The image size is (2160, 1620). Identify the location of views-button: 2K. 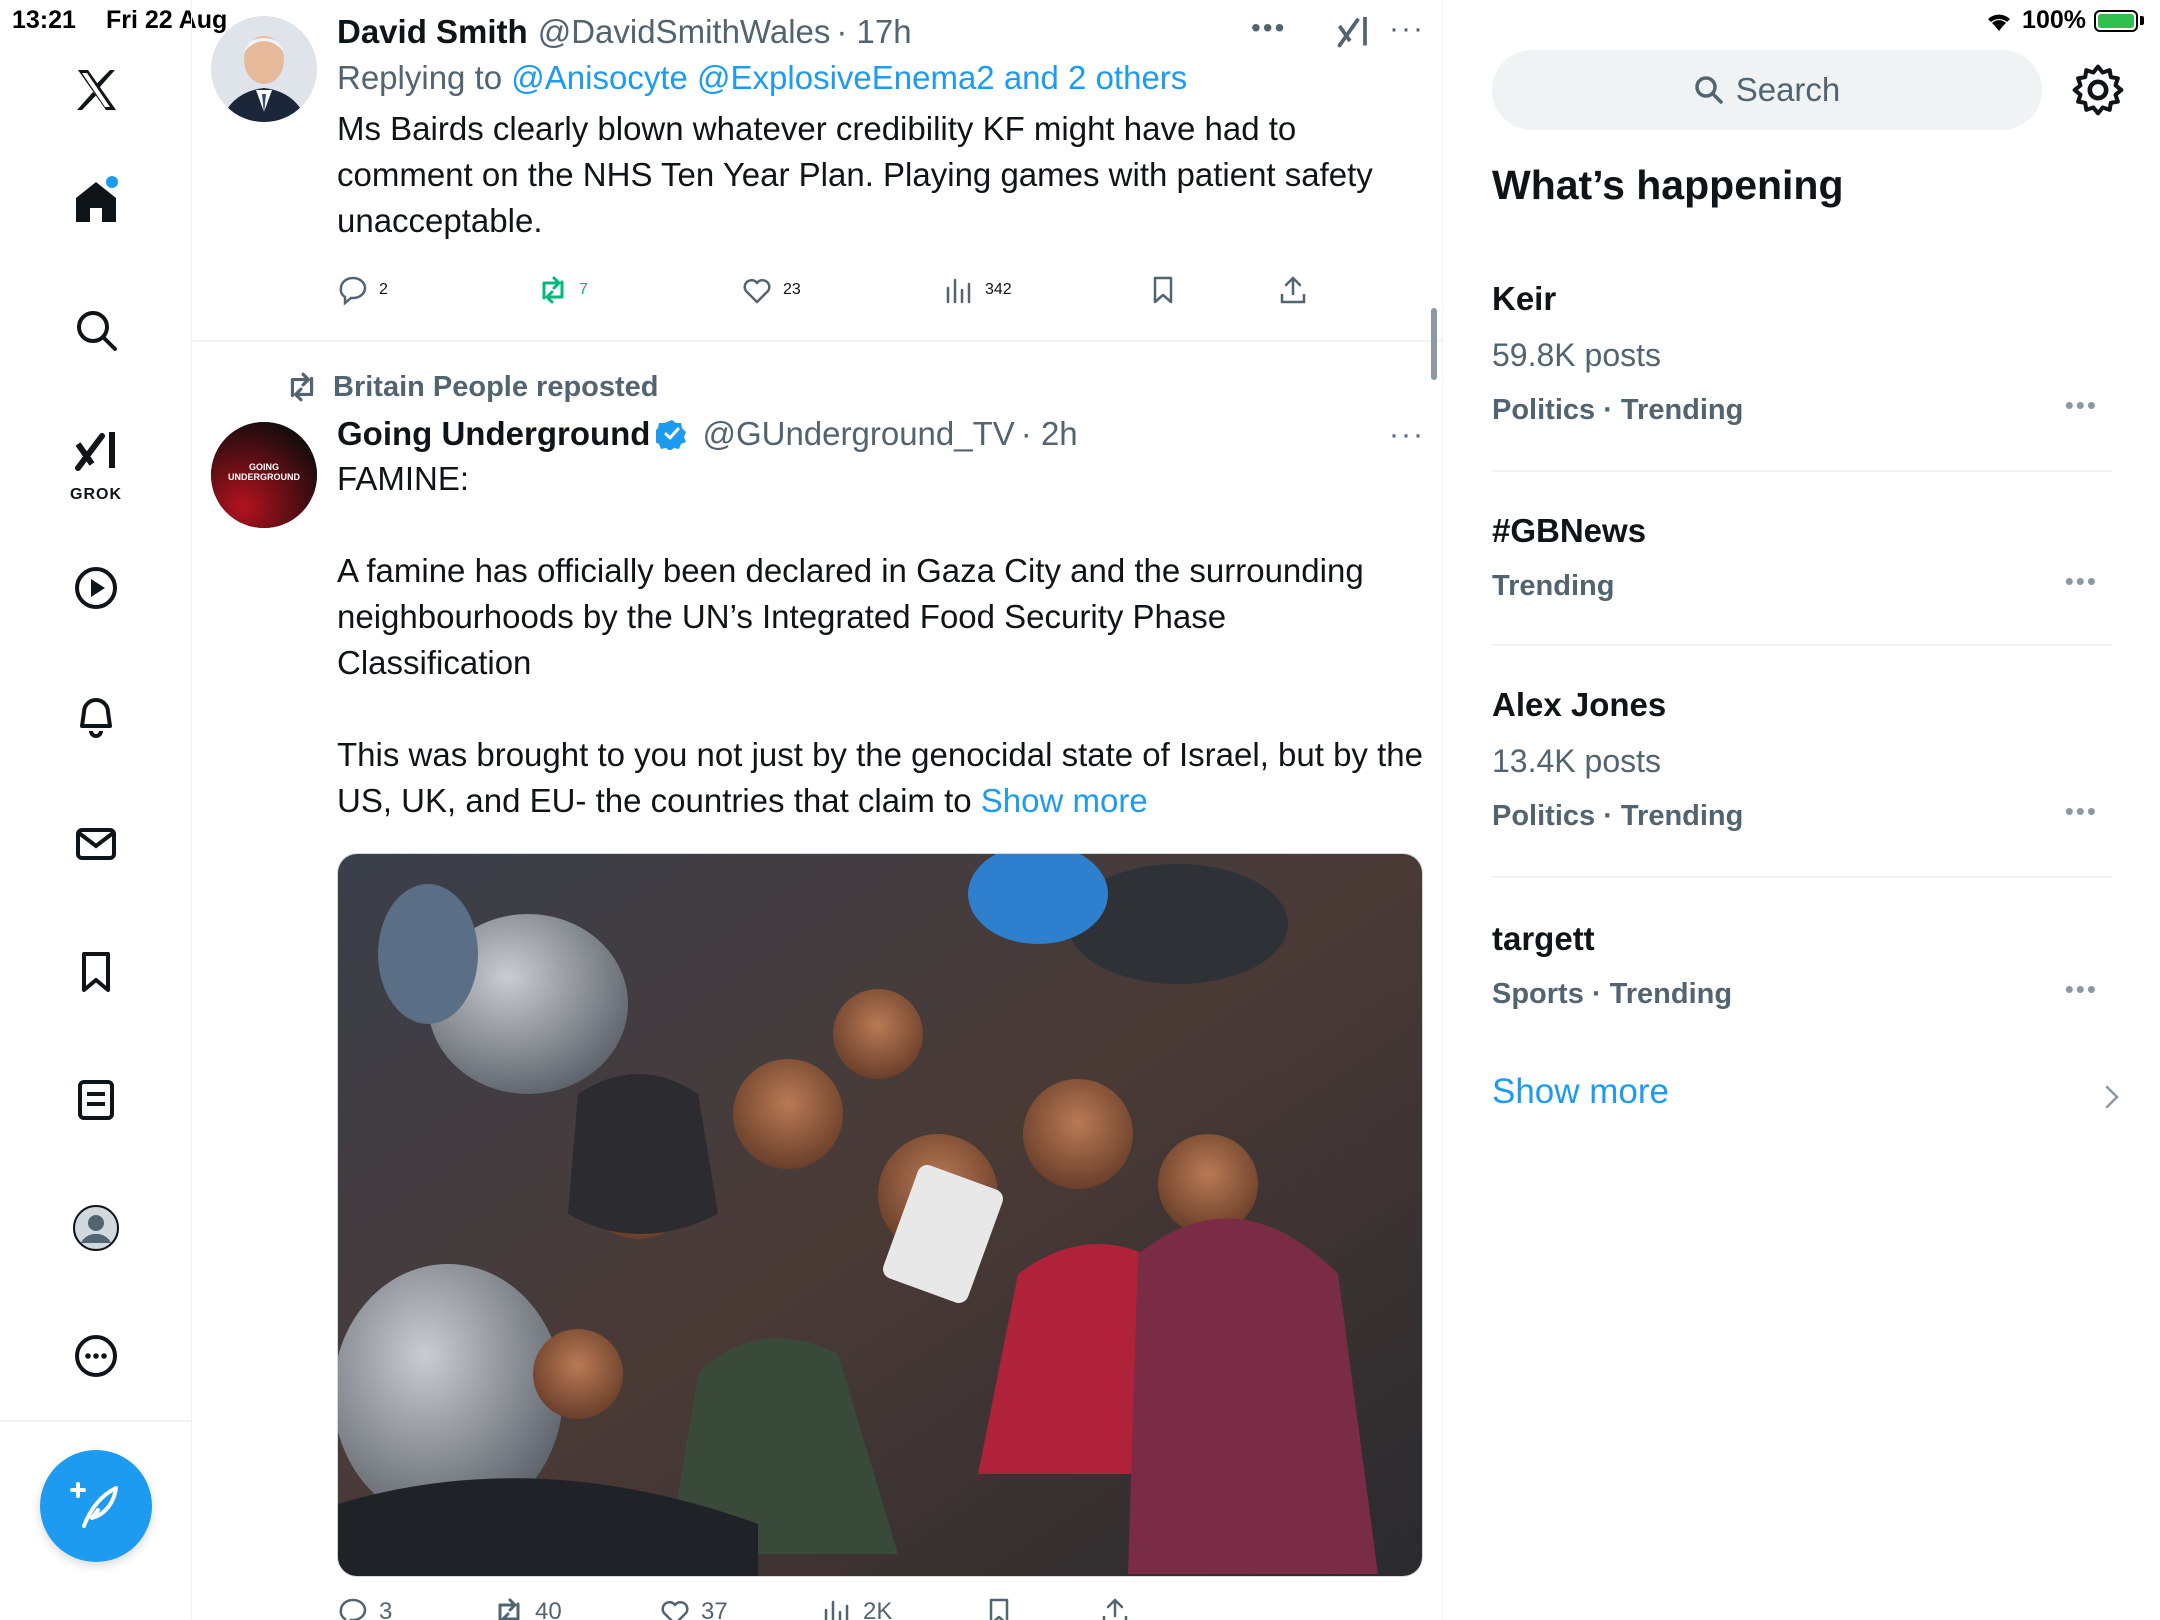
(856, 1608).